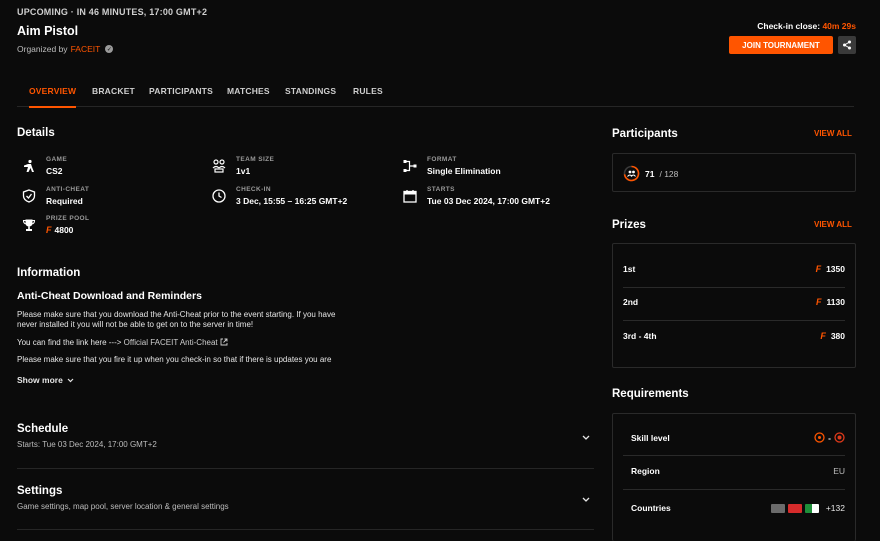 The image size is (880, 541). What do you see at coordinates (839, 26) in the screenshot?
I see `checkin-time: 40m 29s` at bounding box center [839, 26].